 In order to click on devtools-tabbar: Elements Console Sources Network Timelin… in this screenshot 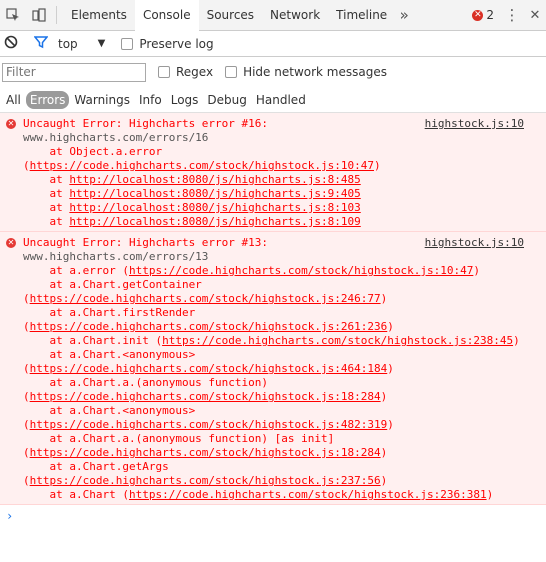, I will do `click(273, 15)`.